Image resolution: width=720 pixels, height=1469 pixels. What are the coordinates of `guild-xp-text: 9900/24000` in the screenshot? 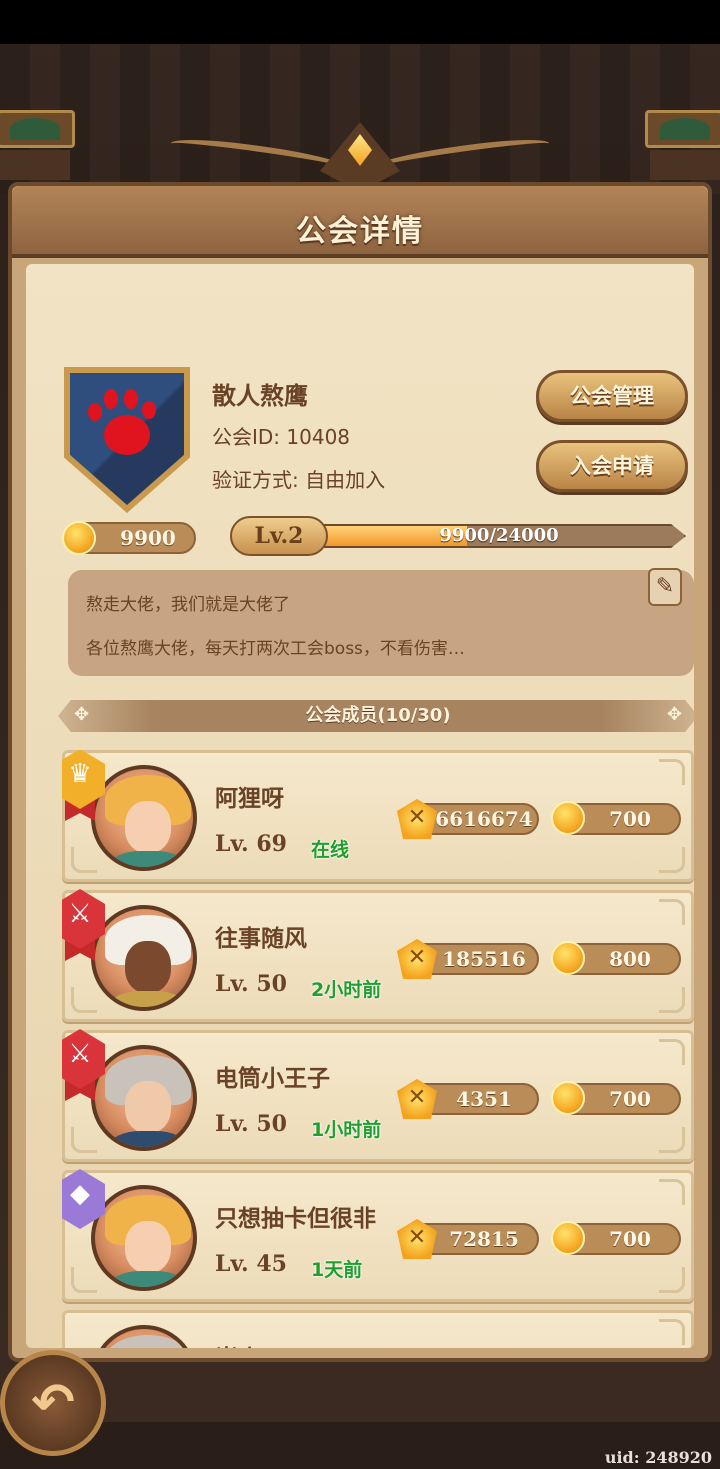 It's located at (499, 535).